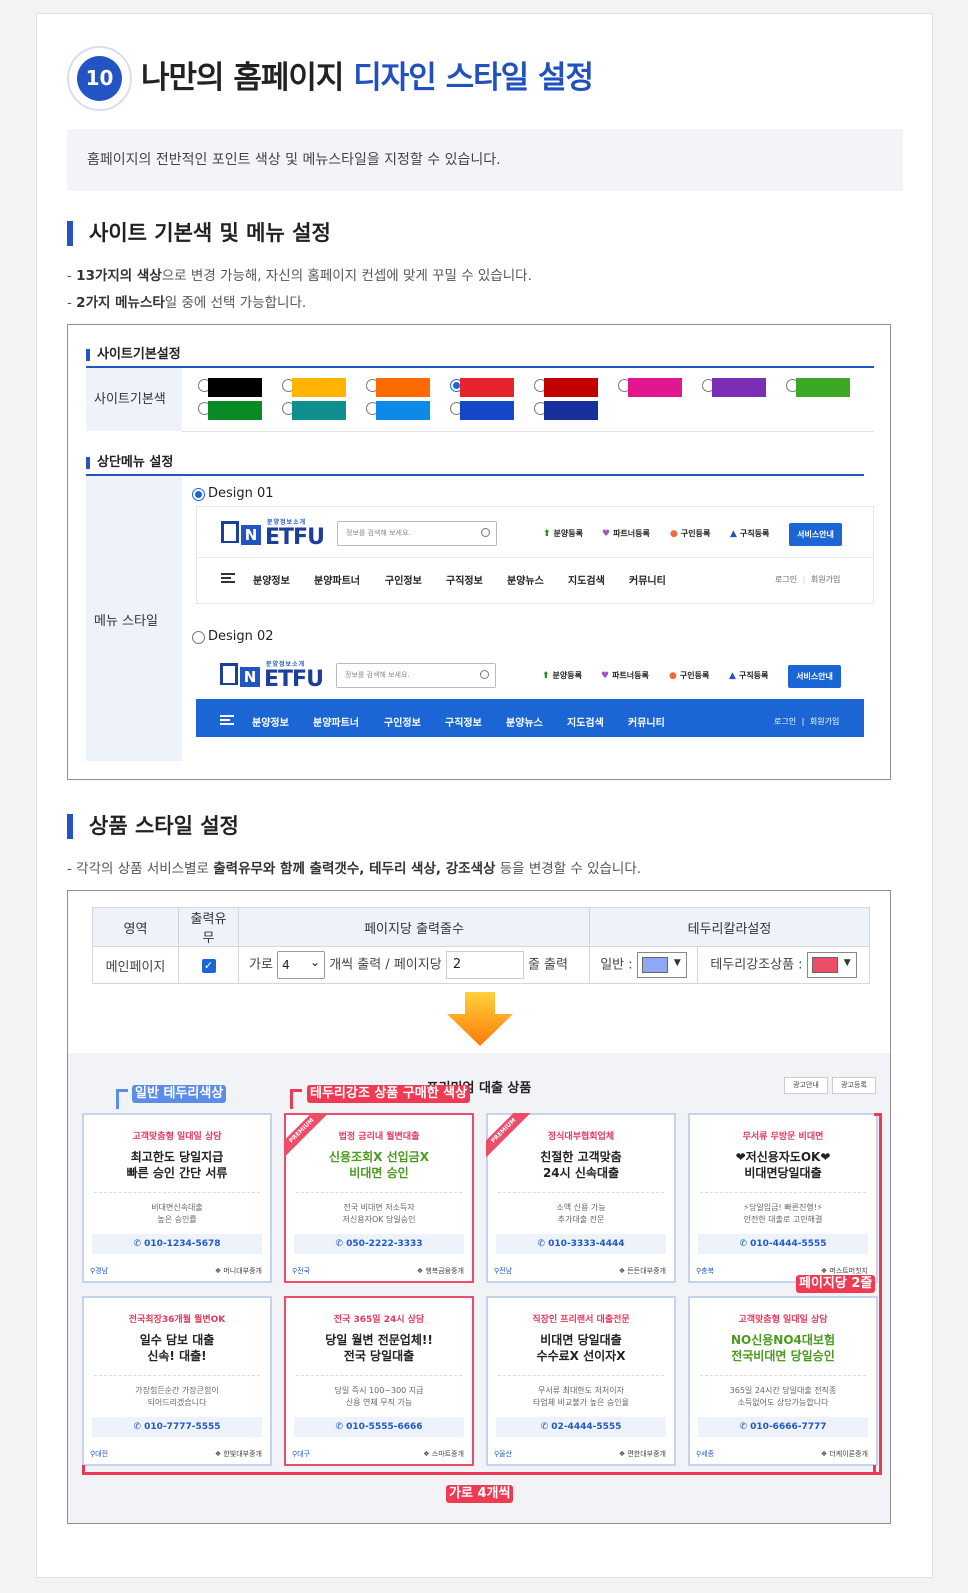 The height and width of the screenshot is (1593, 968). Describe the element at coordinates (854, 1085) in the screenshot. I see `ad-register-button: 광고등록` at that location.